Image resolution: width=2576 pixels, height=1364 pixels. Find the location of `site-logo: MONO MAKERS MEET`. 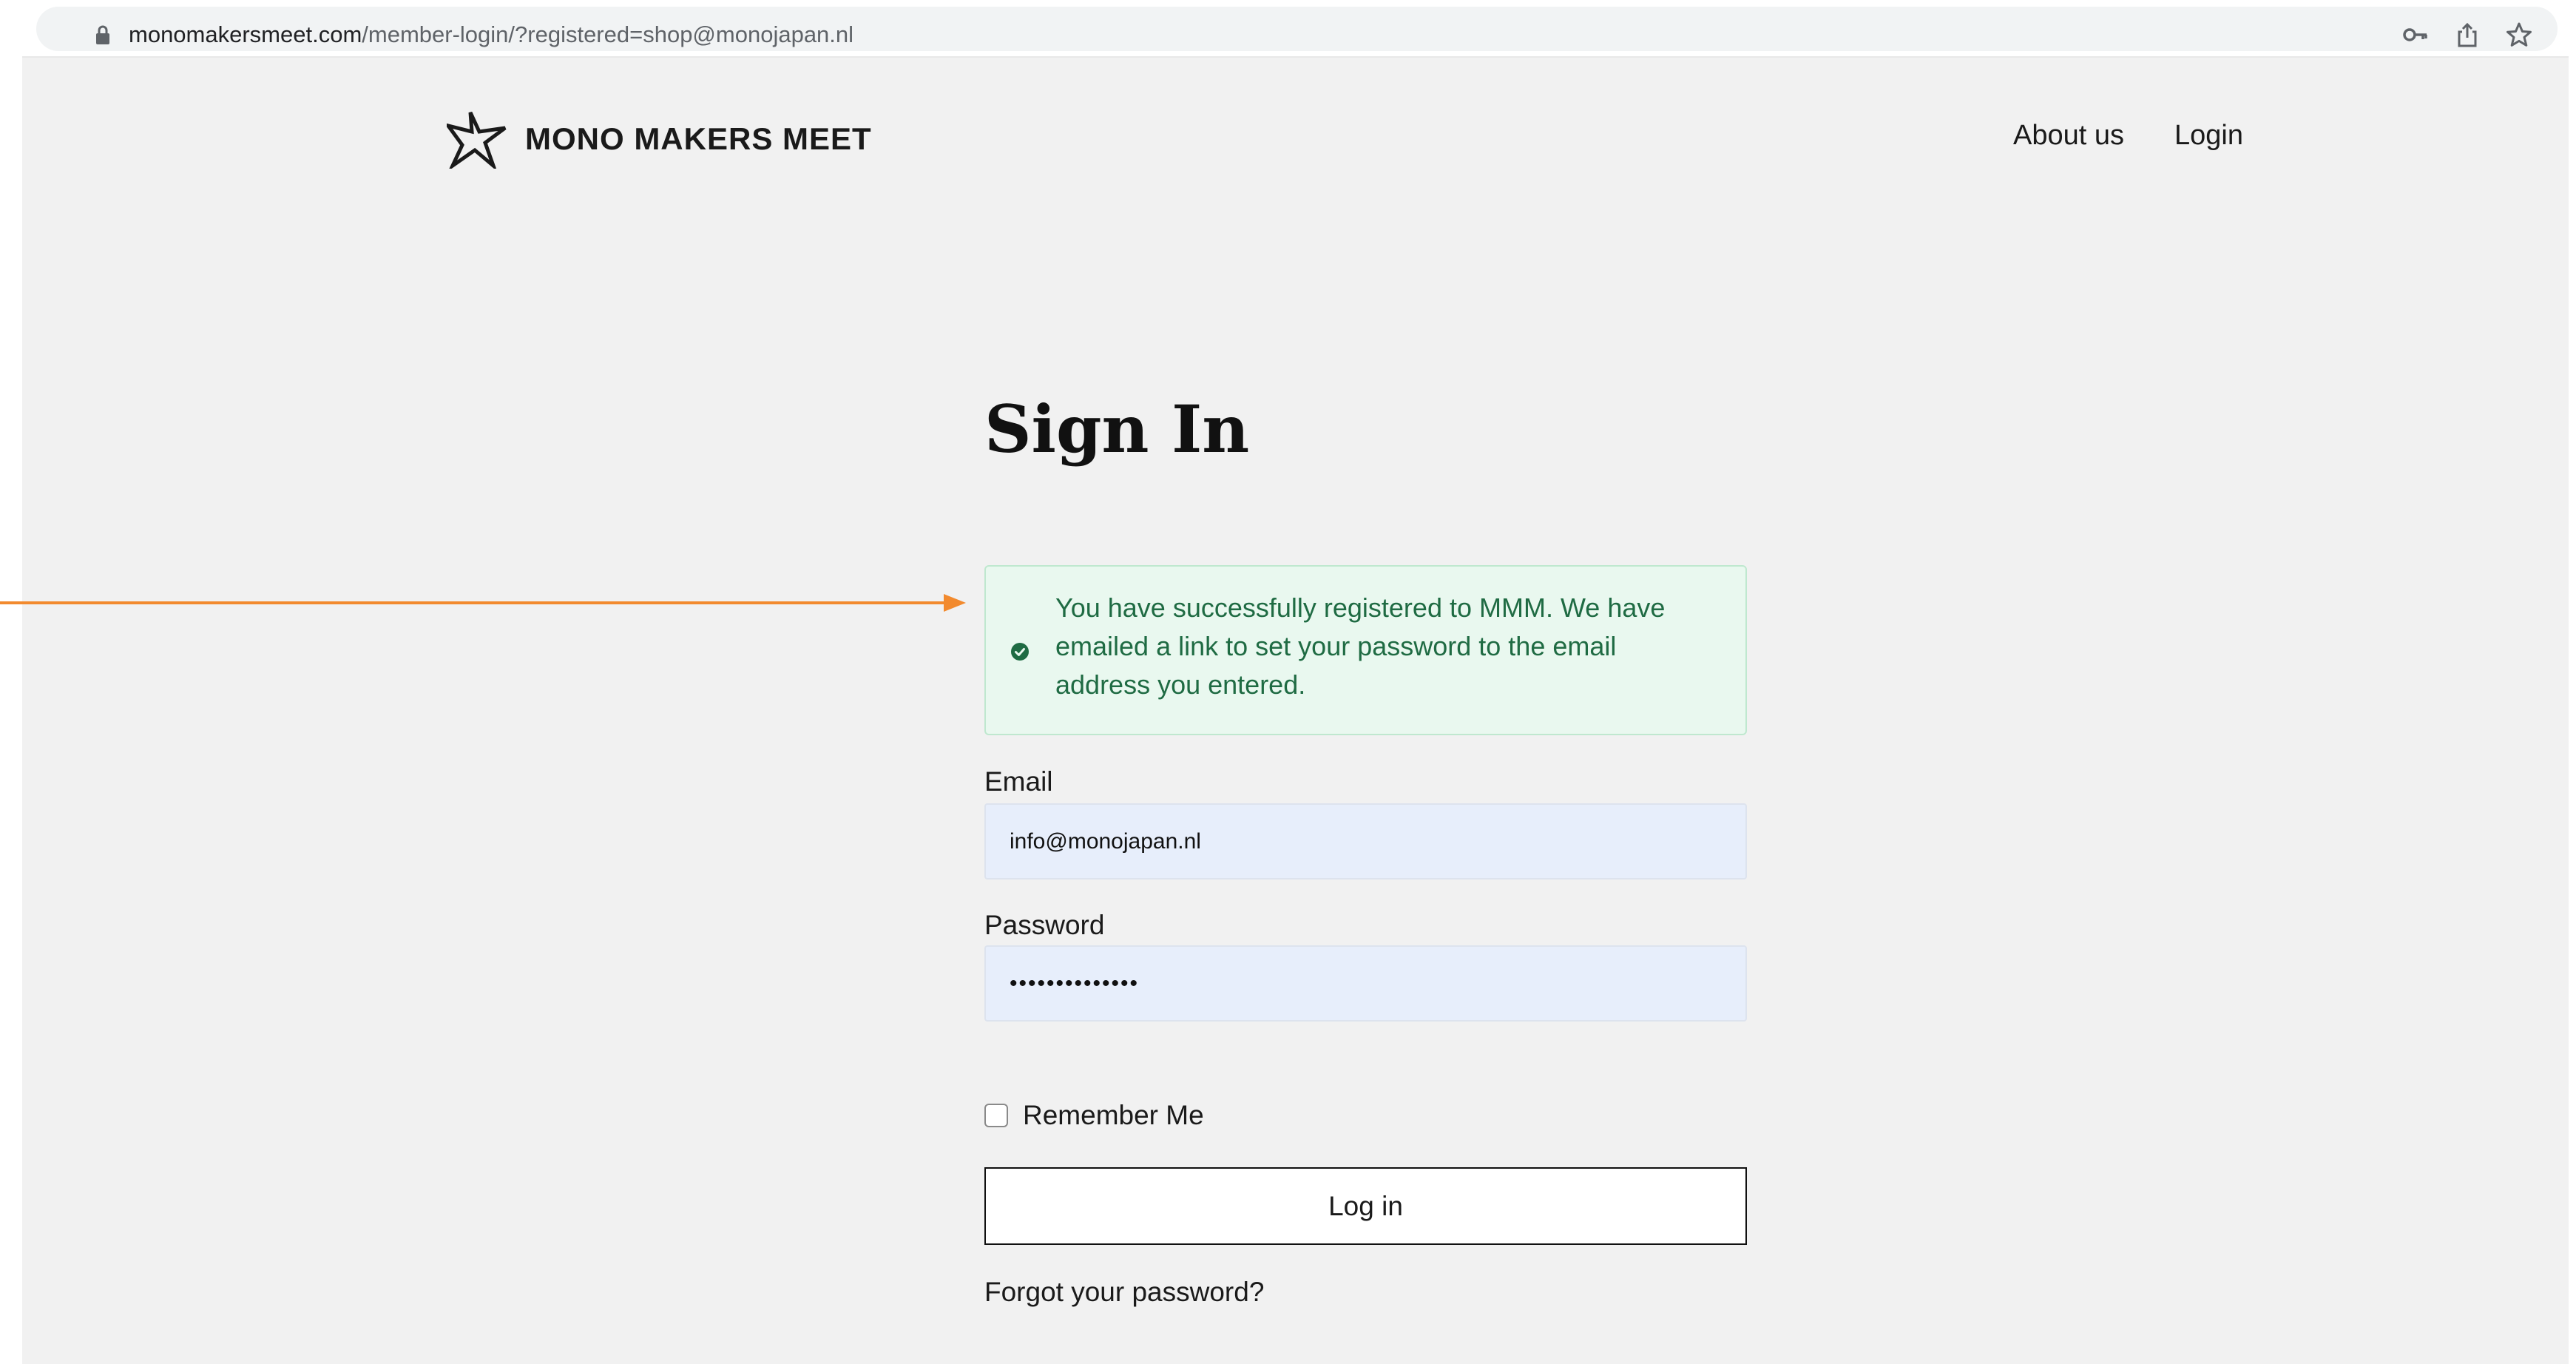

site-logo: MONO MAKERS MEET is located at coordinates (659, 139).